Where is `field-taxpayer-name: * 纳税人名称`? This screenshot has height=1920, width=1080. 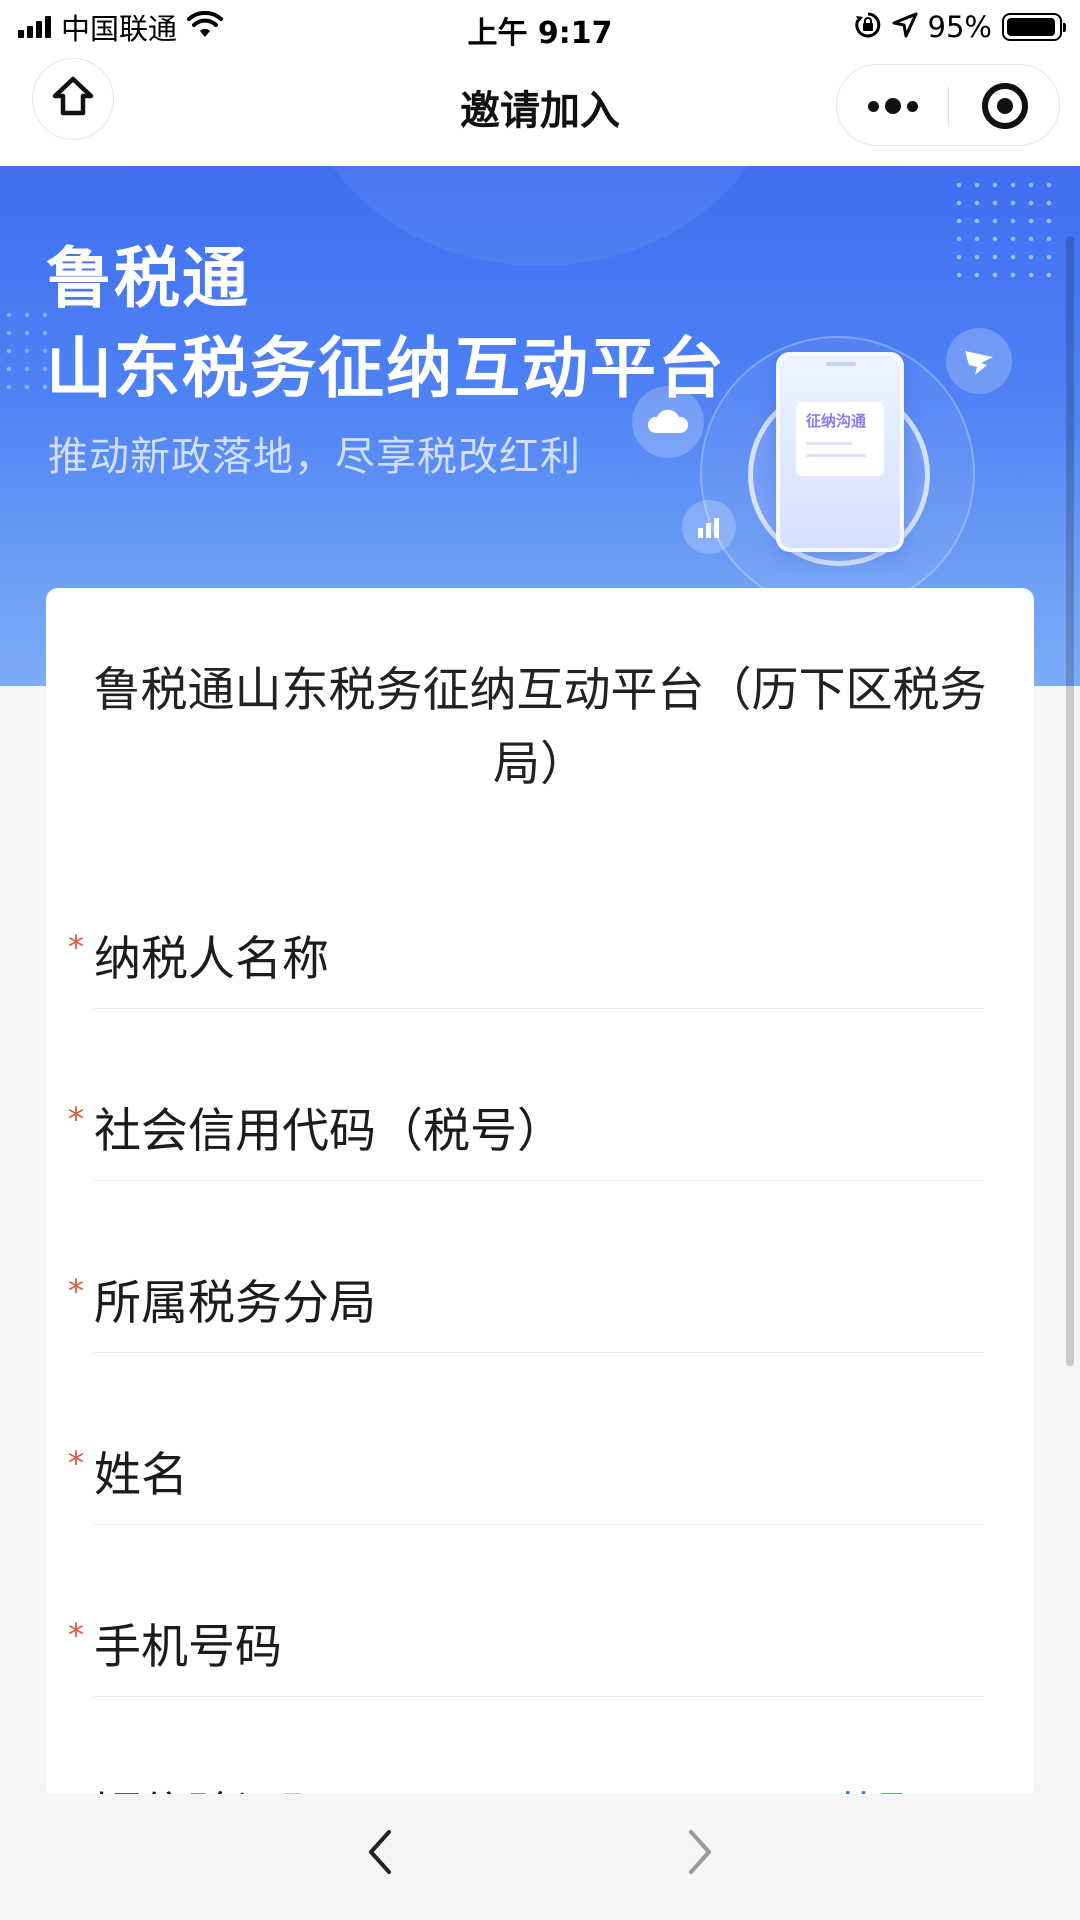
field-taxpayer-name: * 纳税人名称 is located at coordinates (540, 1014).